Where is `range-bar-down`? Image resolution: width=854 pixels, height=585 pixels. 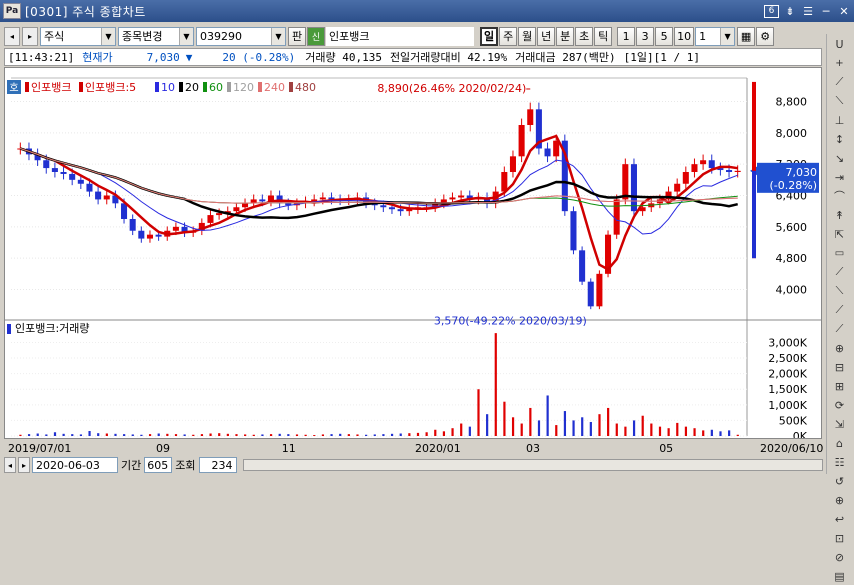 range-bar-down is located at coordinates (754, 214).